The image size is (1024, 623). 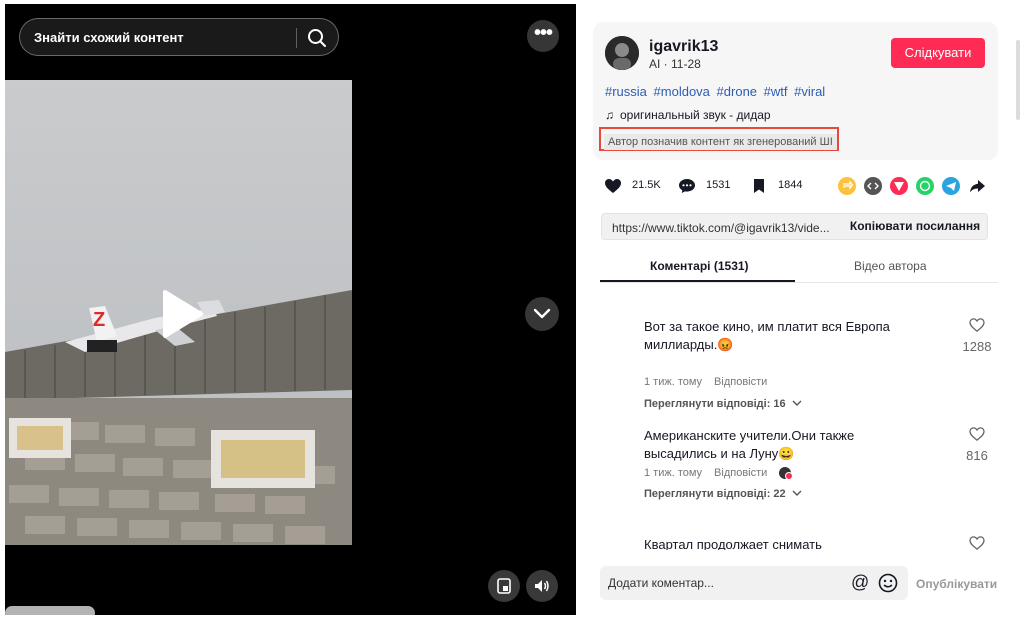 I want to click on comment-input: Додати коментар... @, so click(x=754, y=583).